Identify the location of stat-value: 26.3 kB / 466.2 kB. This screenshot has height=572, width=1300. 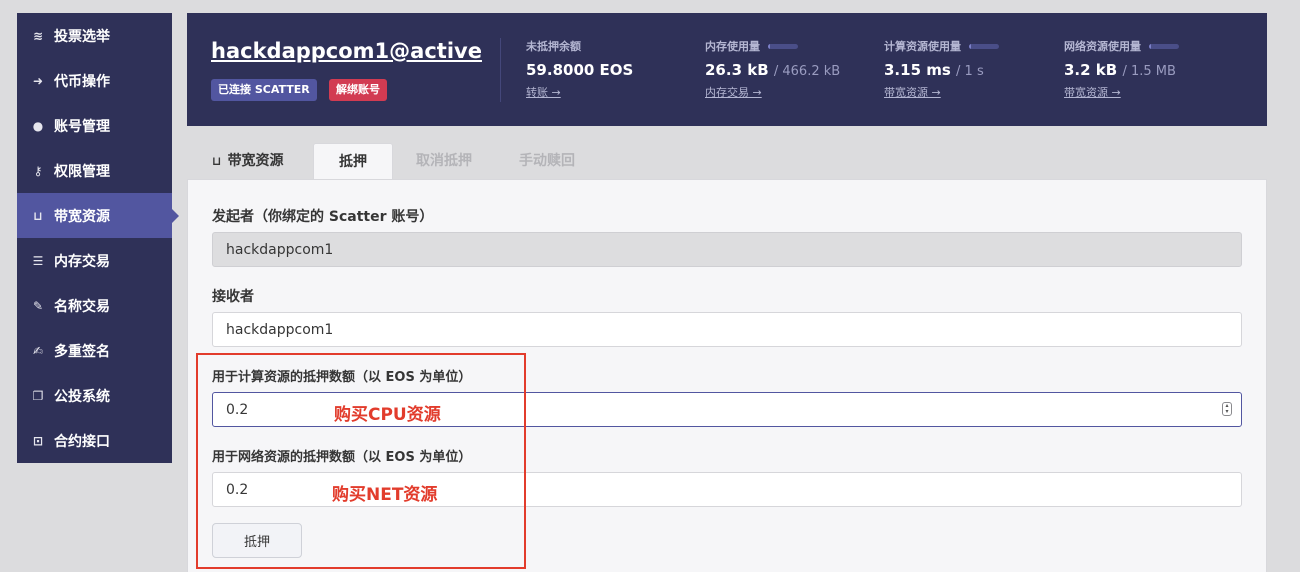
(772, 70).